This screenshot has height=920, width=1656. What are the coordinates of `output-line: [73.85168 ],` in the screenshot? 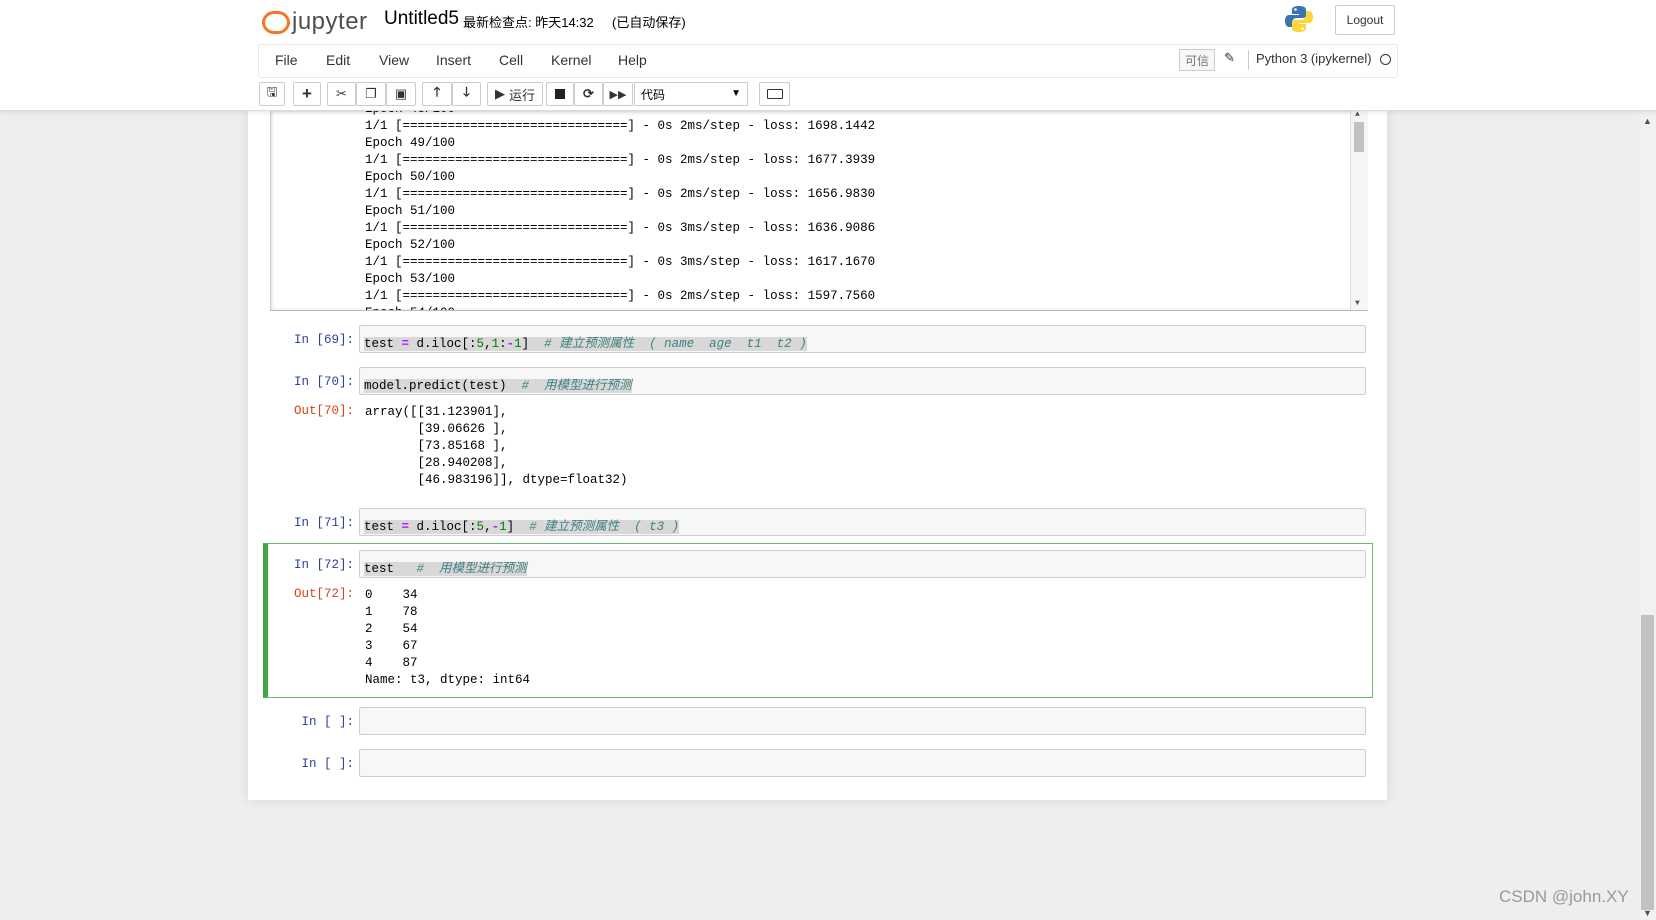 It's located at (436, 446).